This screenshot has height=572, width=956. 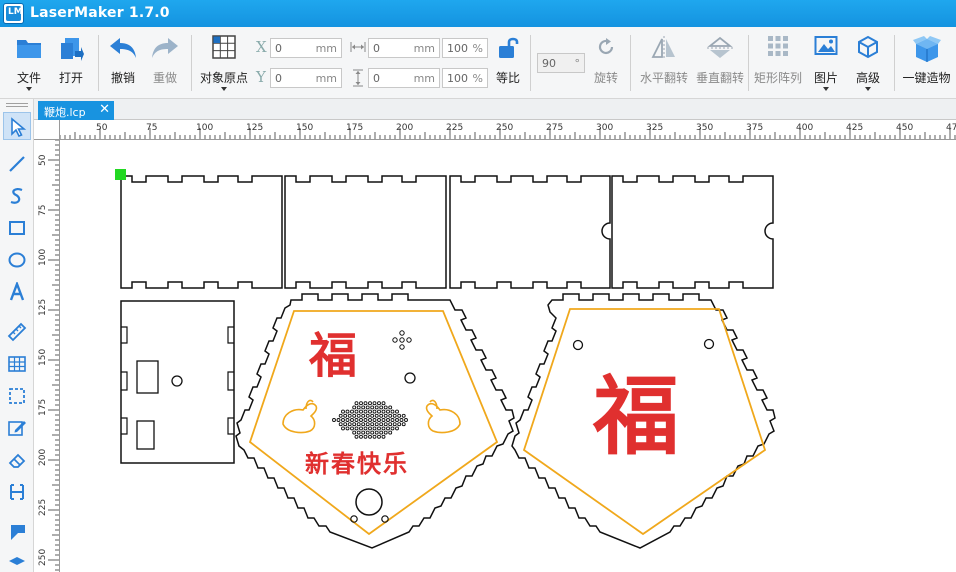 What do you see at coordinates (145, 435) in the screenshot?
I see `usb-hole` at bounding box center [145, 435].